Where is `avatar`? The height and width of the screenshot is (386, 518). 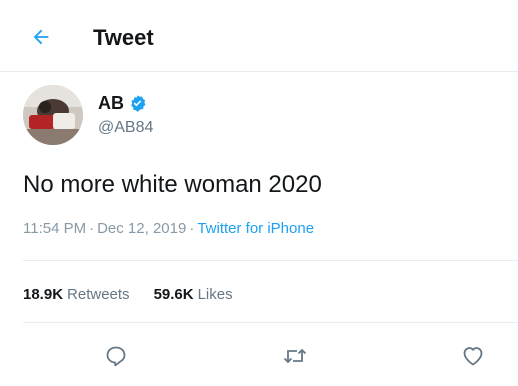 avatar is located at coordinates (53, 115).